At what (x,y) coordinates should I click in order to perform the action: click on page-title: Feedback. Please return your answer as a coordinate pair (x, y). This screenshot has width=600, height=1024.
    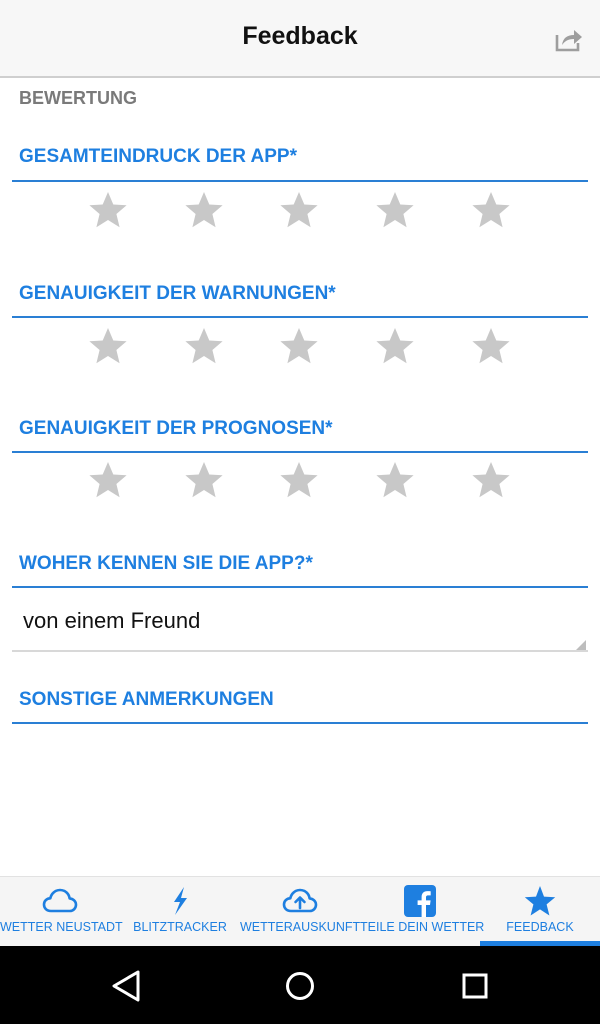
    Looking at the image, I should click on (300, 36).